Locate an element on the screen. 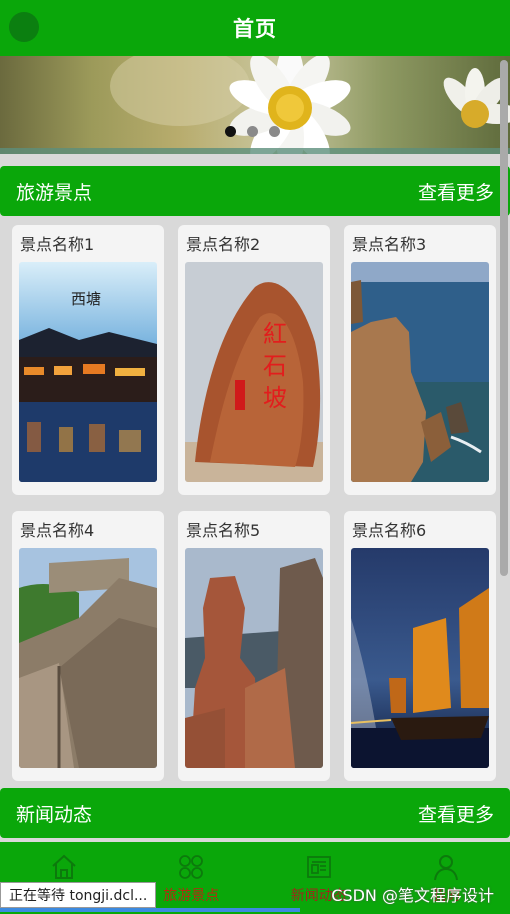 Image resolution: width=510 pixels, height=914 pixels. scrollbar is located at coordinates (504, 318).